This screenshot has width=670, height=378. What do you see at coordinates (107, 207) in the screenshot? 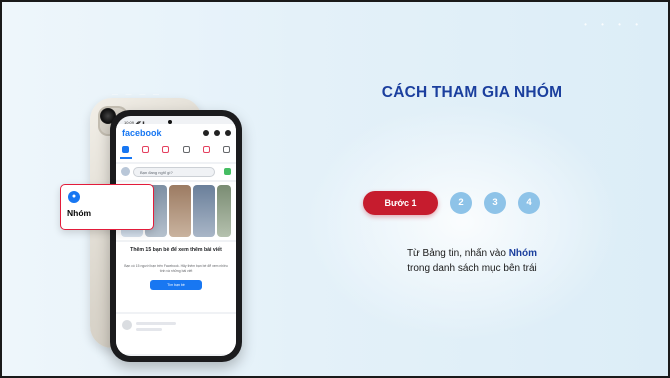
I see `groups-callout: ● Nhóm` at bounding box center [107, 207].